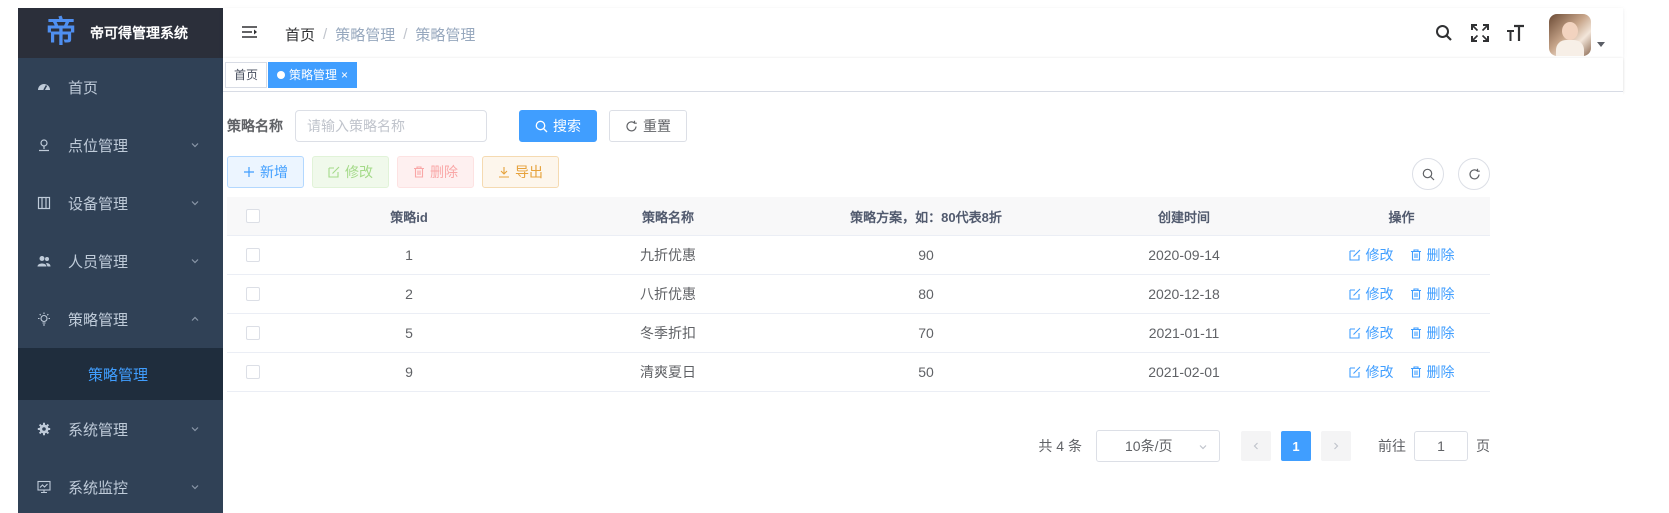 The width and height of the screenshot is (1669, 513). Describe the element at coordinates (1570, 35) in the screenshot. I see `avatar` at that location.